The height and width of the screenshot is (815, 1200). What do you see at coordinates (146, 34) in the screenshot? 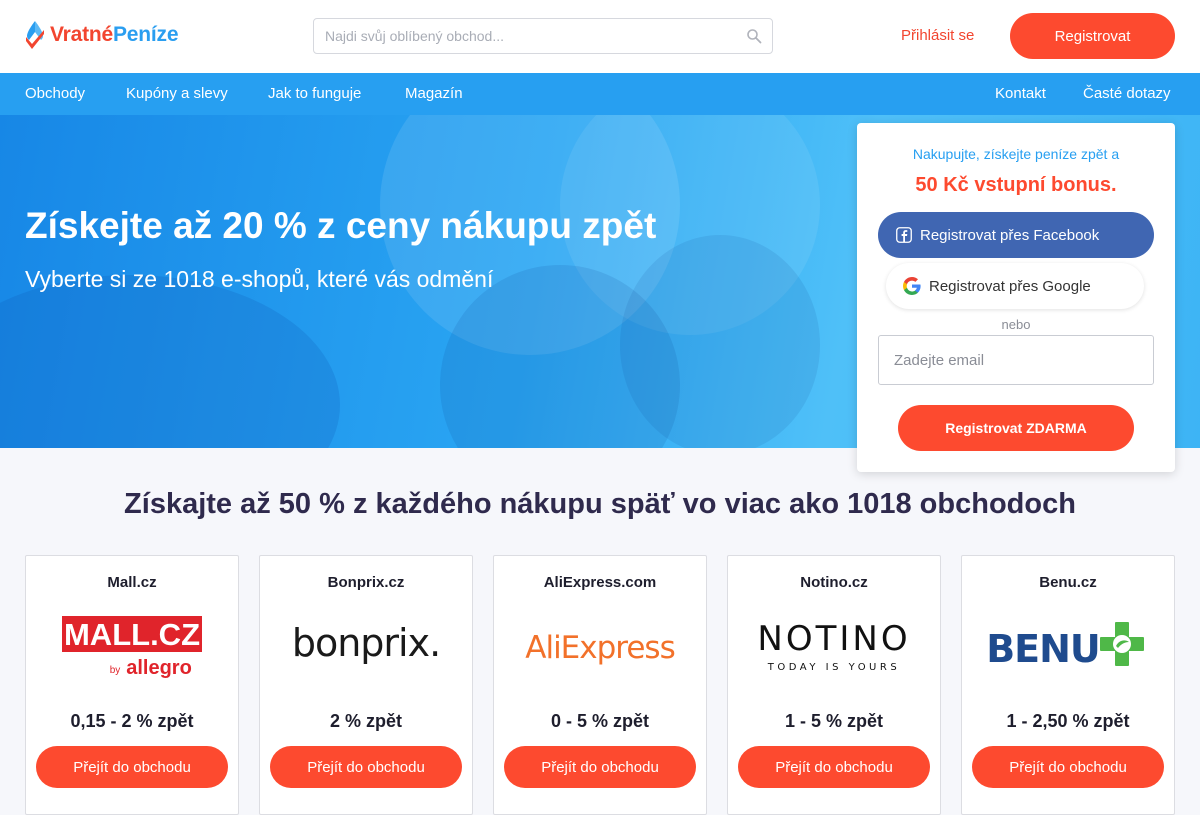
I see `logo-text-part2: Peníze` at bounding box center [146, 34].